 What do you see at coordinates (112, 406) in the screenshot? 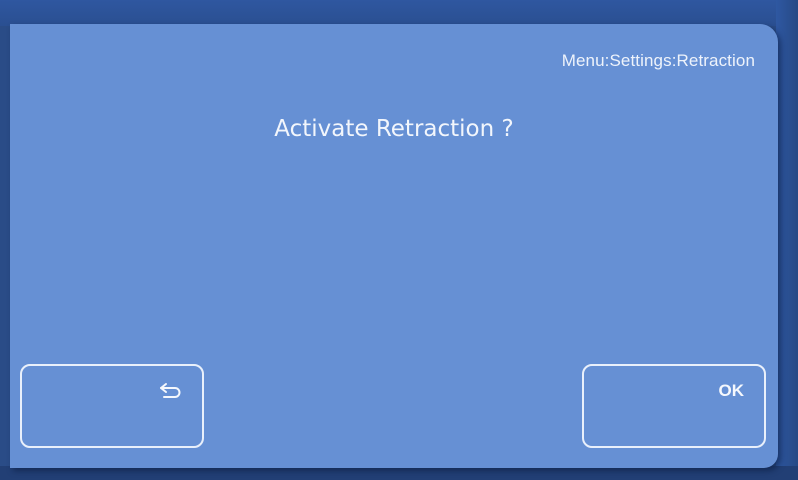
I see `back-button` at bounding box center [112, 406].